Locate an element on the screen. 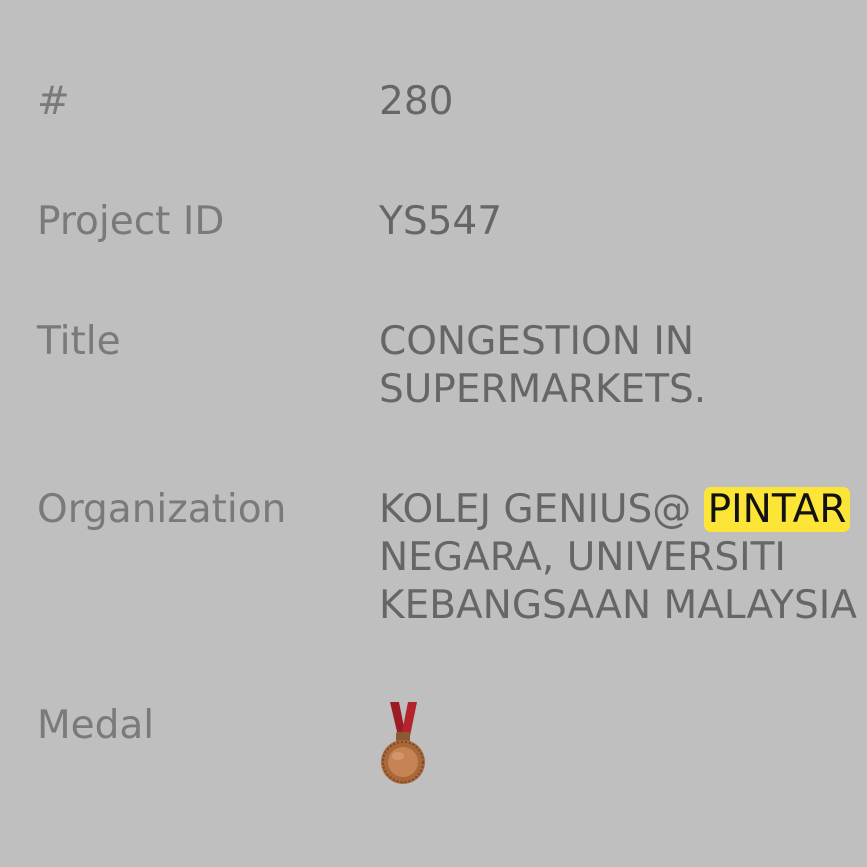  title-label: Title is located at coordinates (79, 341).